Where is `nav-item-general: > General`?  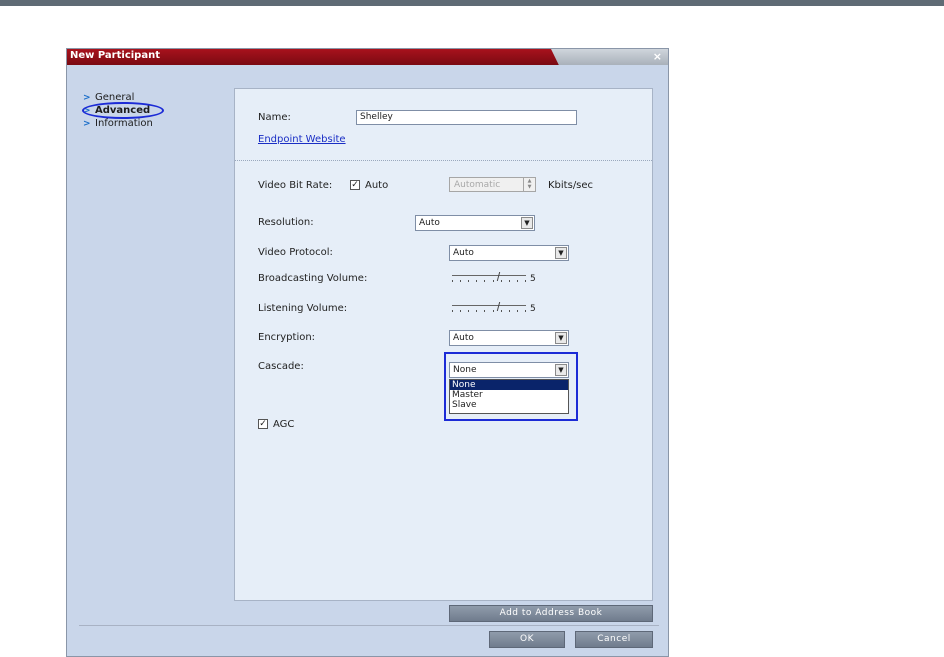 nav-item-general: > General is located at coordinates (154, 97).